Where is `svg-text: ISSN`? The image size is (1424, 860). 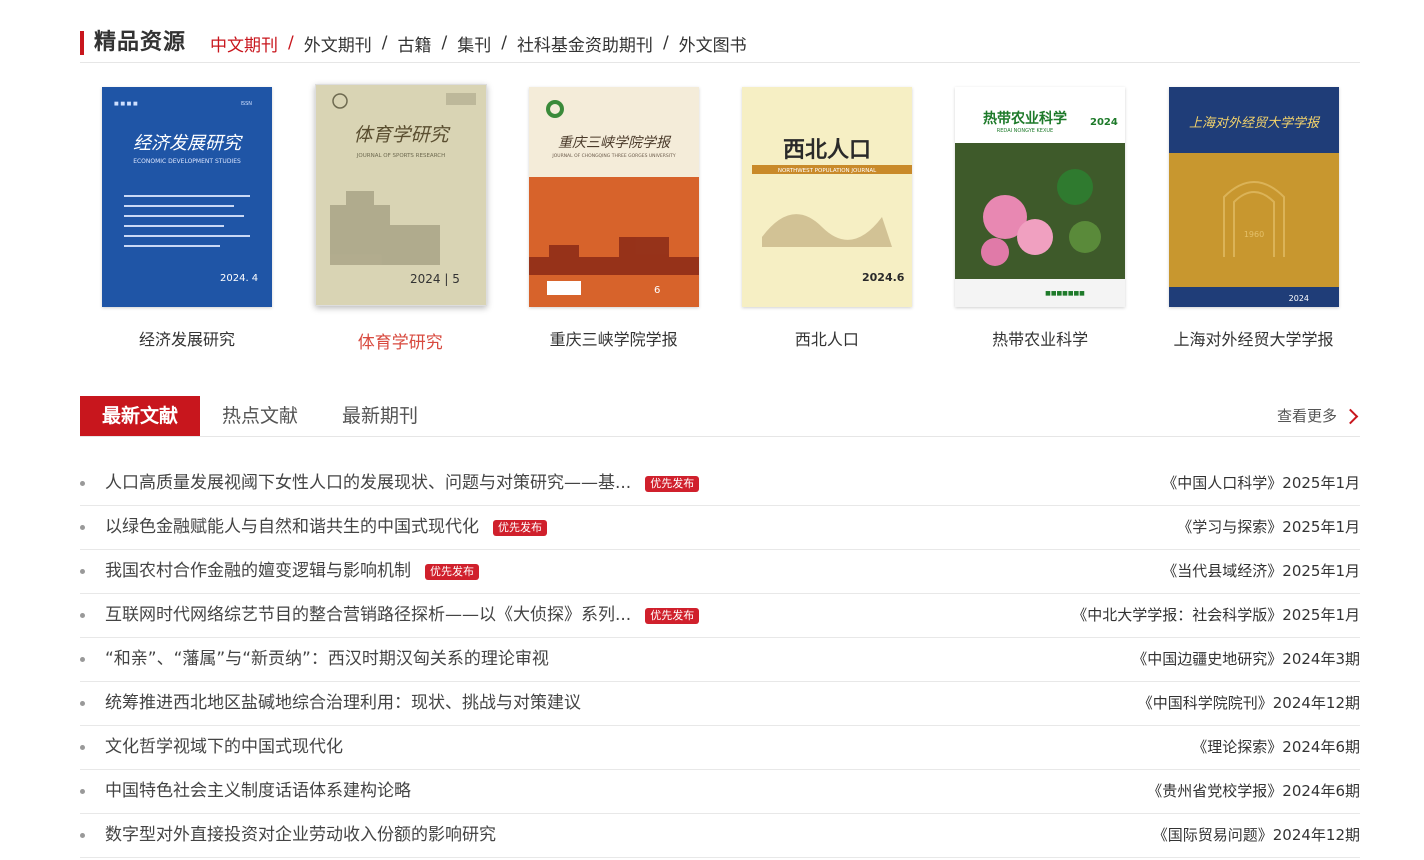 svg-text: ISSN is located at coordinates (246, 104).